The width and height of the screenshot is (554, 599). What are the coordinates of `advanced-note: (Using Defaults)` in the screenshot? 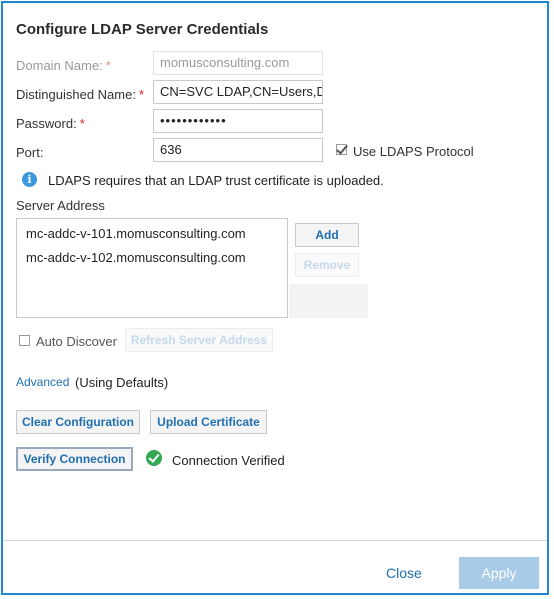 It's located at (122, 382).